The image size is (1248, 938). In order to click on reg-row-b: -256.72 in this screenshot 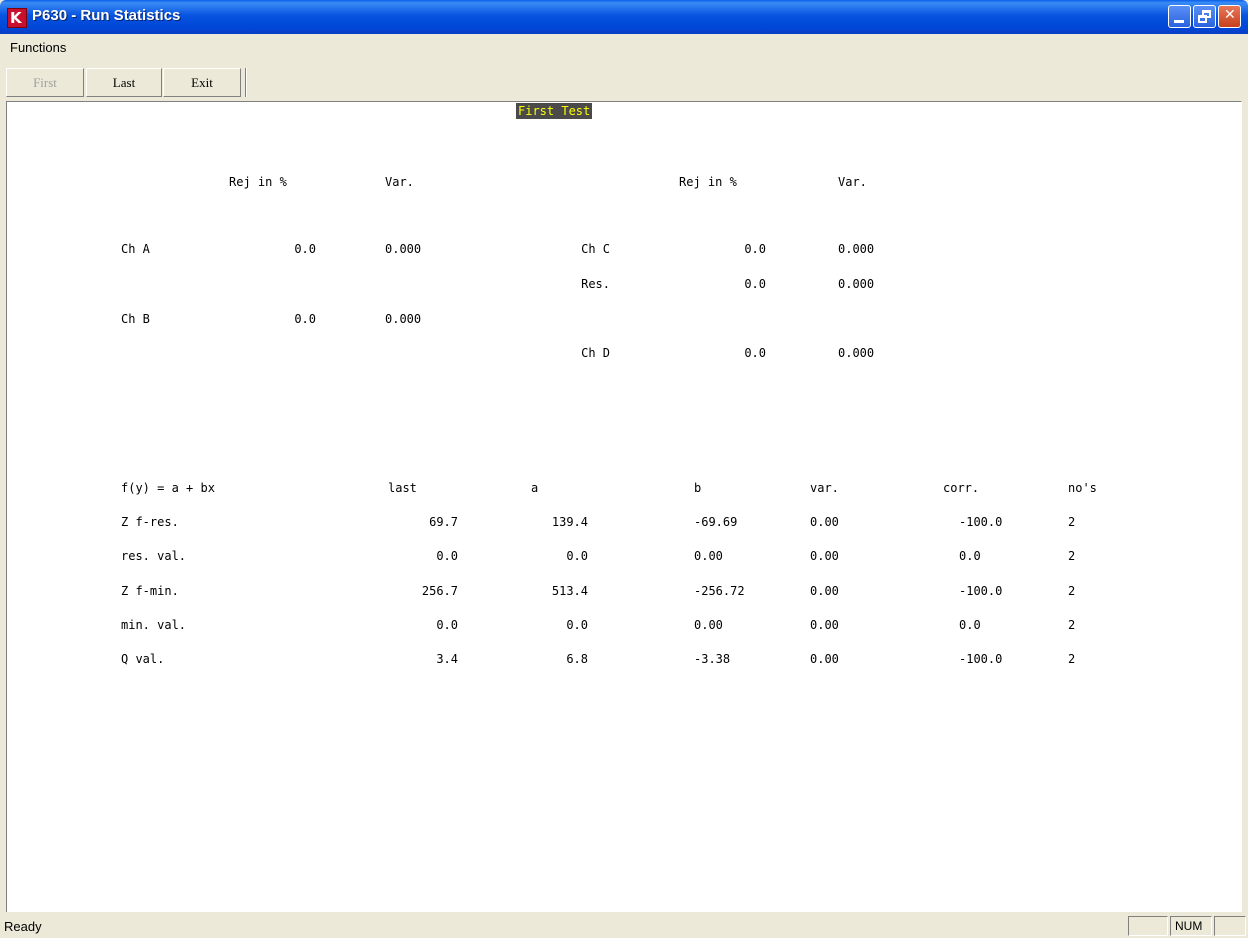, I will do `click(719, 591)`.